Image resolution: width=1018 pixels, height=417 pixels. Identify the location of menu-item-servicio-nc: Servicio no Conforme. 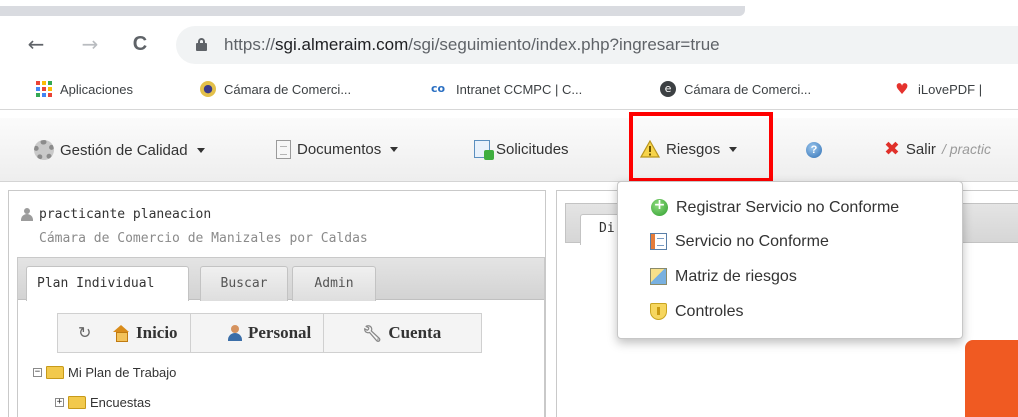
(790, 241).